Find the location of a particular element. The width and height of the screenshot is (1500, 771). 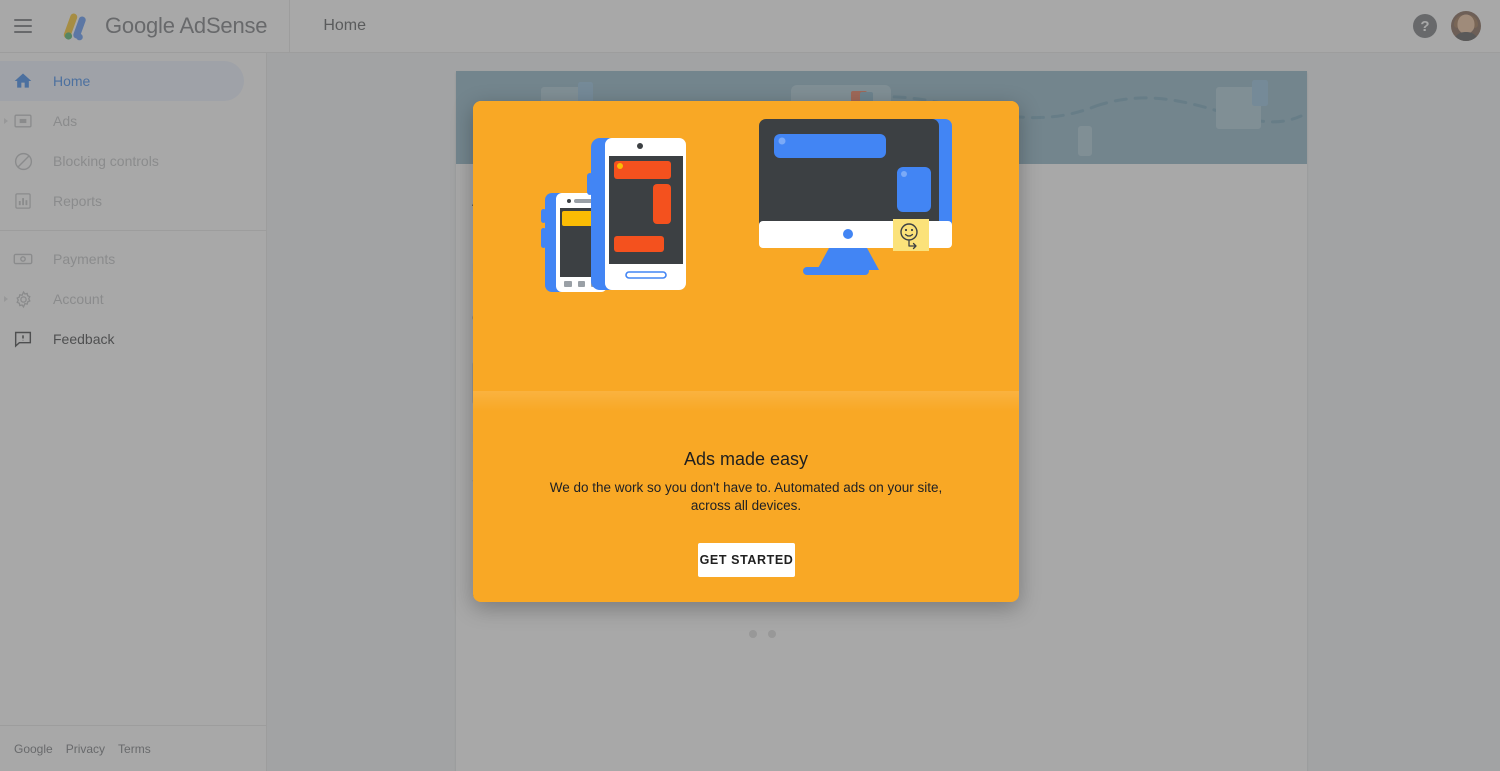

brand-title: Google AdSense is located at coordinates (186, 25).